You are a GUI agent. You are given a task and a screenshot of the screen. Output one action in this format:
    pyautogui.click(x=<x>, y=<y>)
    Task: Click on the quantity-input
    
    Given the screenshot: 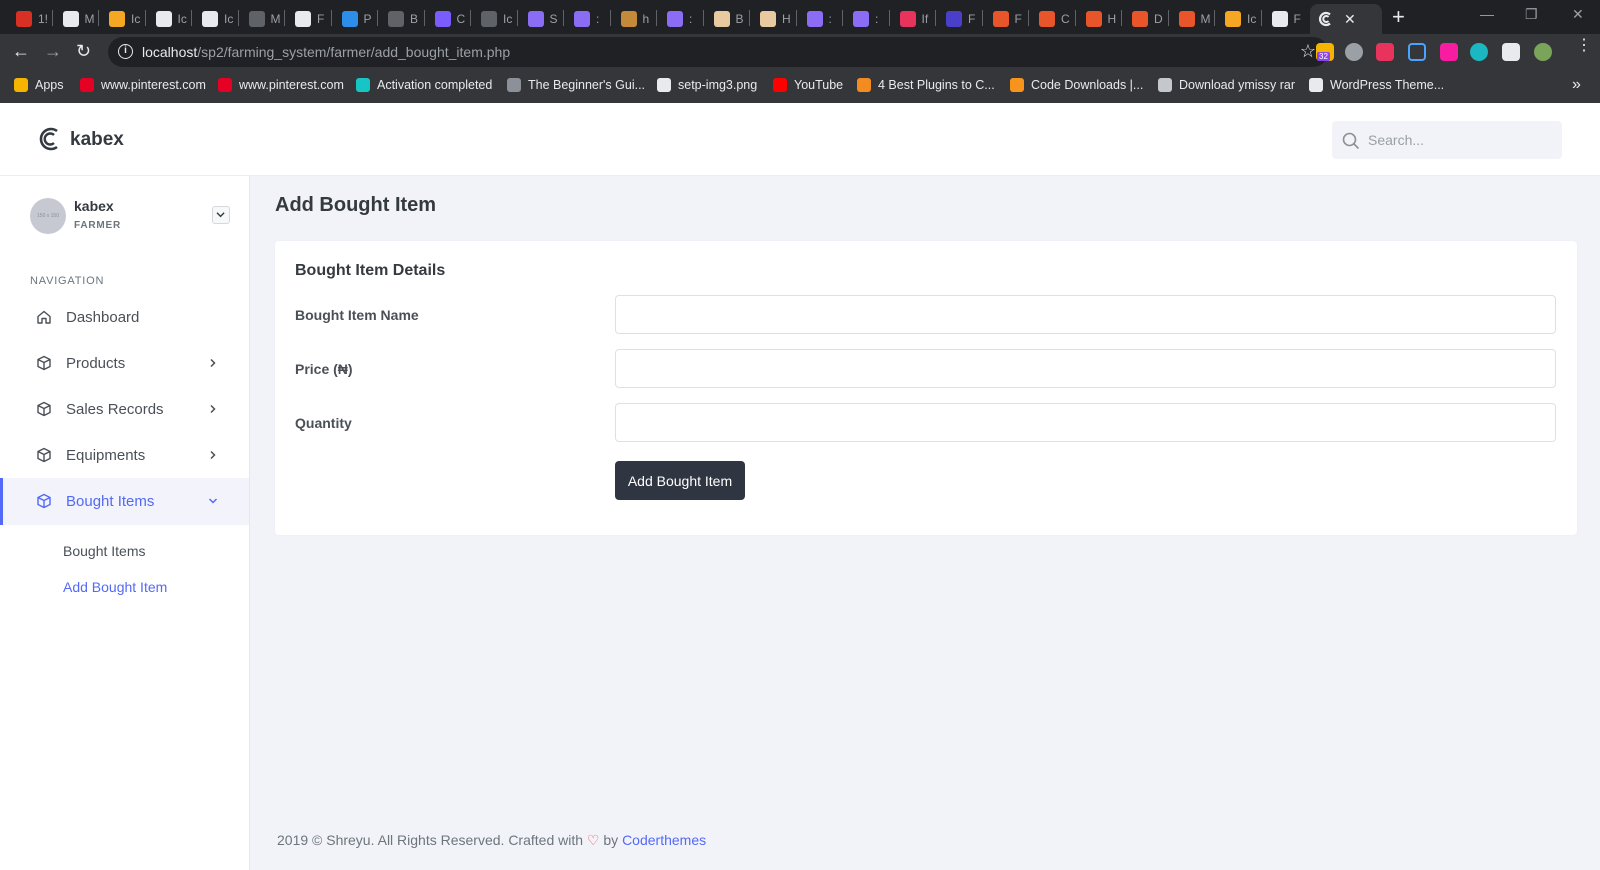 What is the action you would take?
    pyautogui.click(x=1085, y=422)
    